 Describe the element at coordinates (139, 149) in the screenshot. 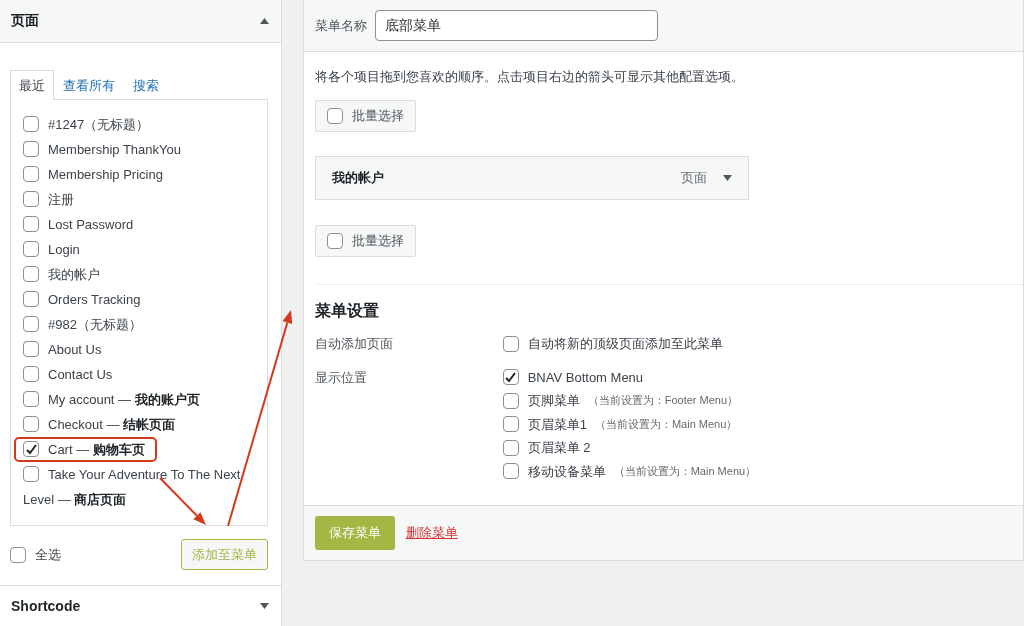

I see `page-item-label: Membership ThankYou` at that location.